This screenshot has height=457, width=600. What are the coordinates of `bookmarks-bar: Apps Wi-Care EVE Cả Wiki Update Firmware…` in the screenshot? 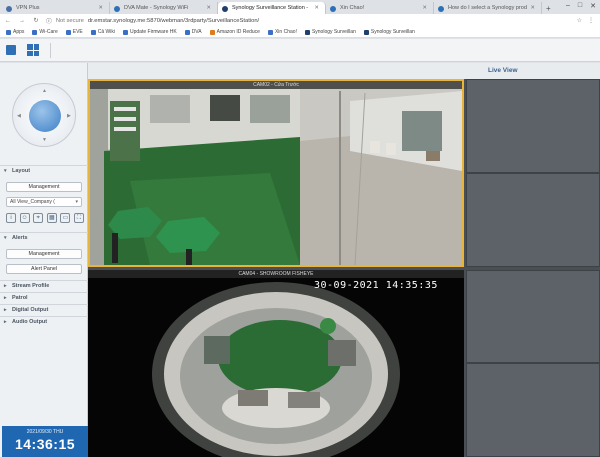 It's located at (300, 32).